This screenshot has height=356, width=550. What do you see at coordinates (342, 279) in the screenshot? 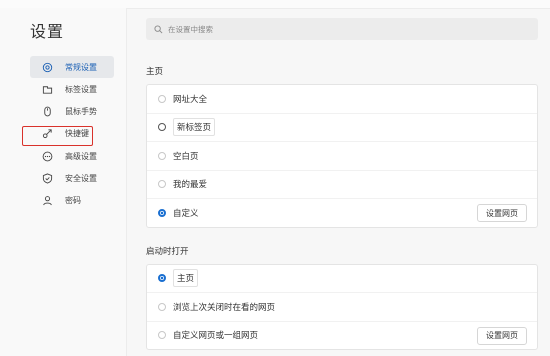
I see `startup-option-home: 主页` at bounding box center [342, 279].